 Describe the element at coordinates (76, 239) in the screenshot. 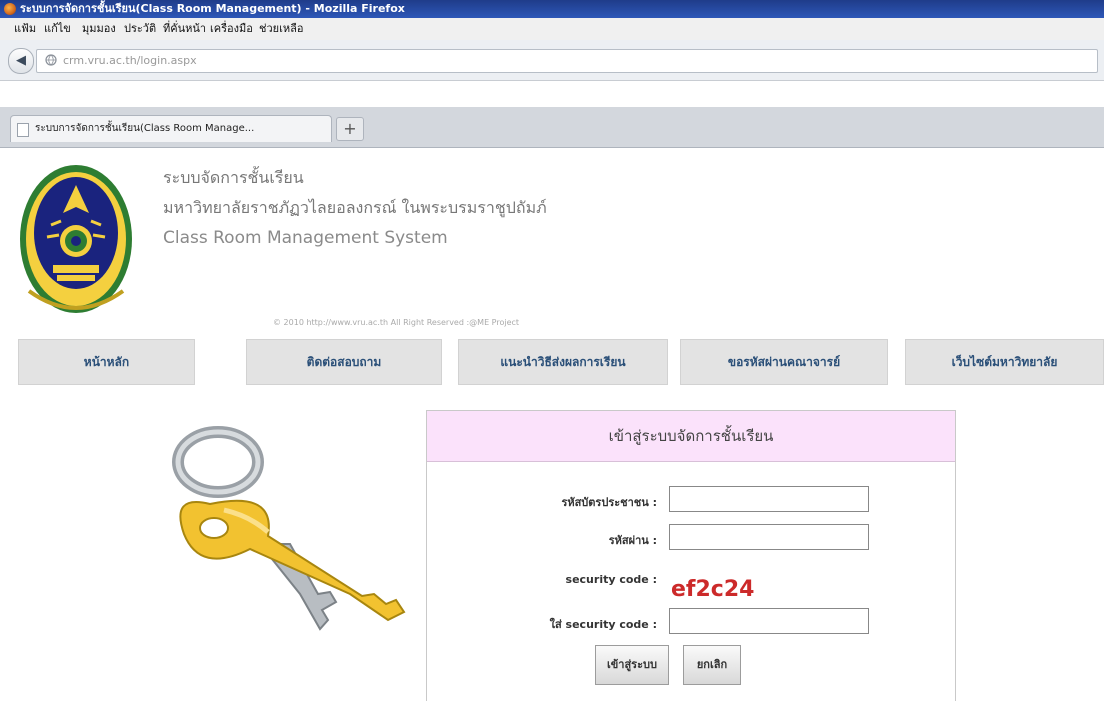

I see `university-logo` at that location.